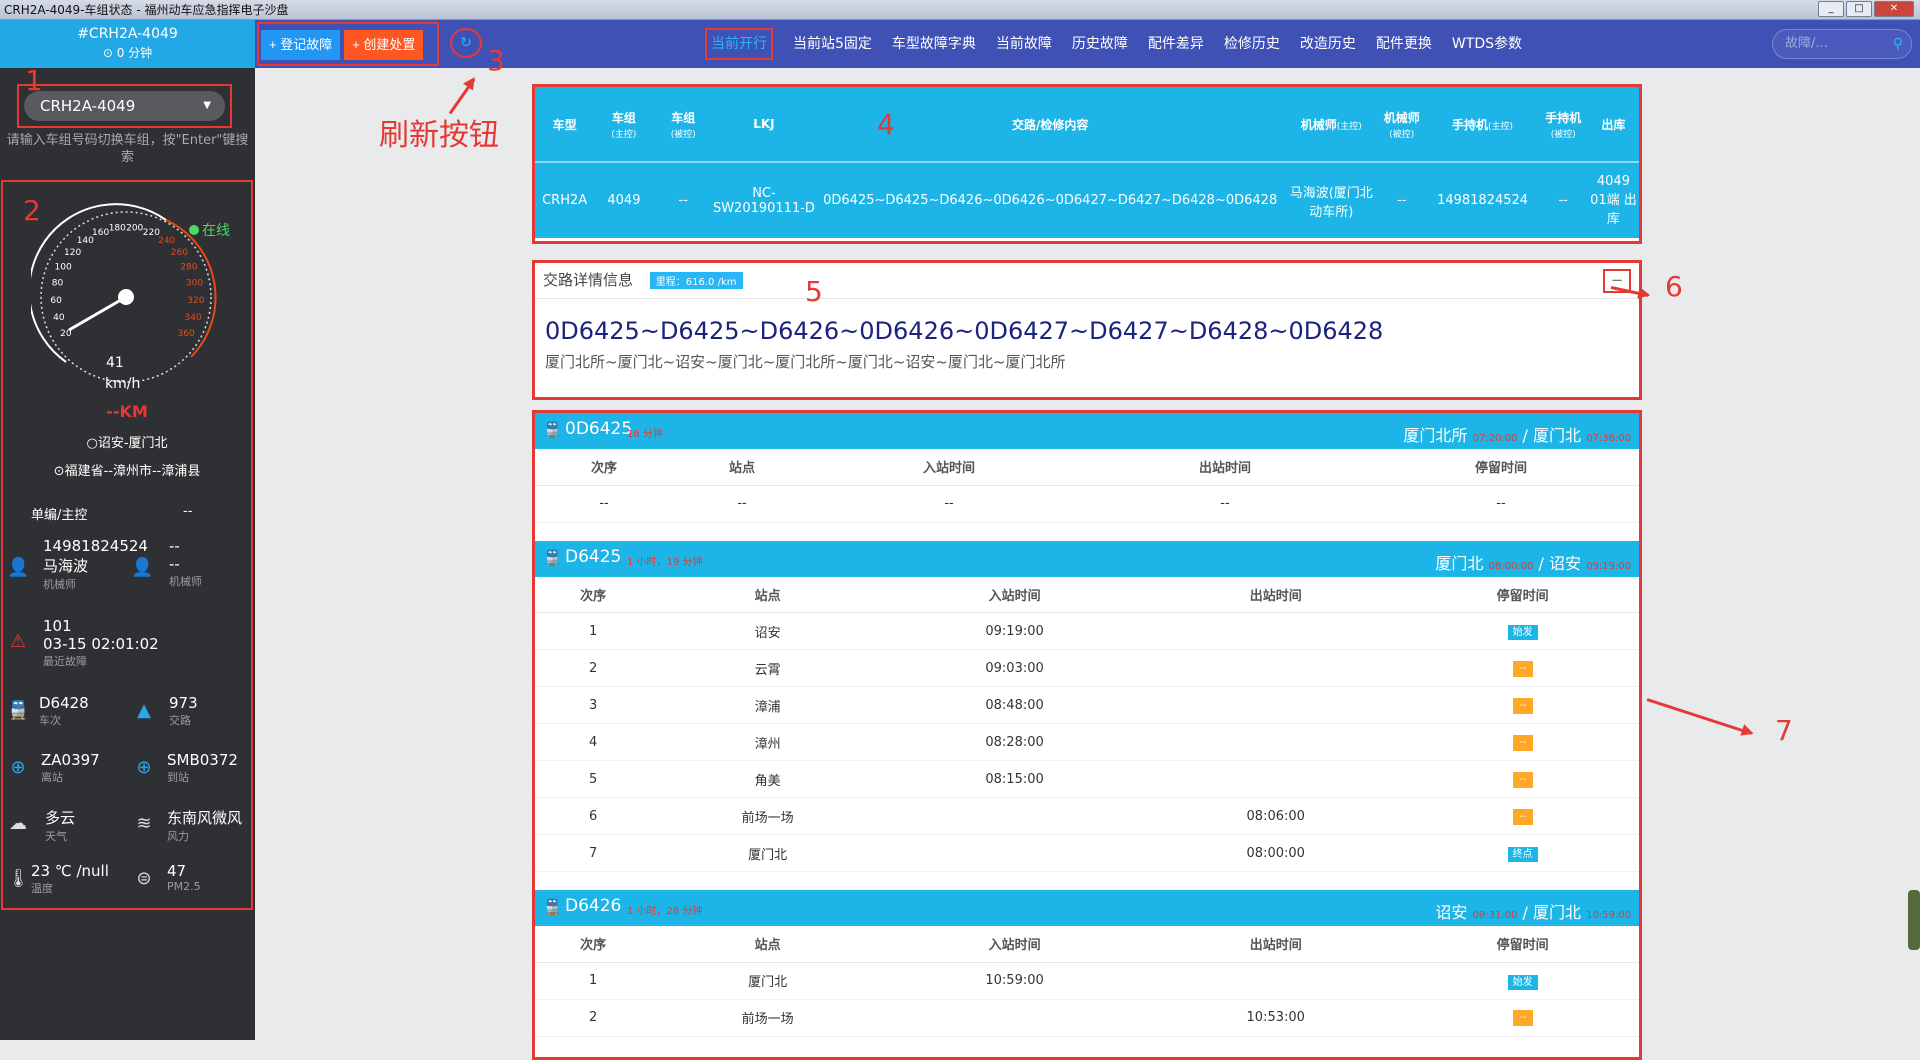  I want to click on search-icon: ⚲, so click(1898, 44).